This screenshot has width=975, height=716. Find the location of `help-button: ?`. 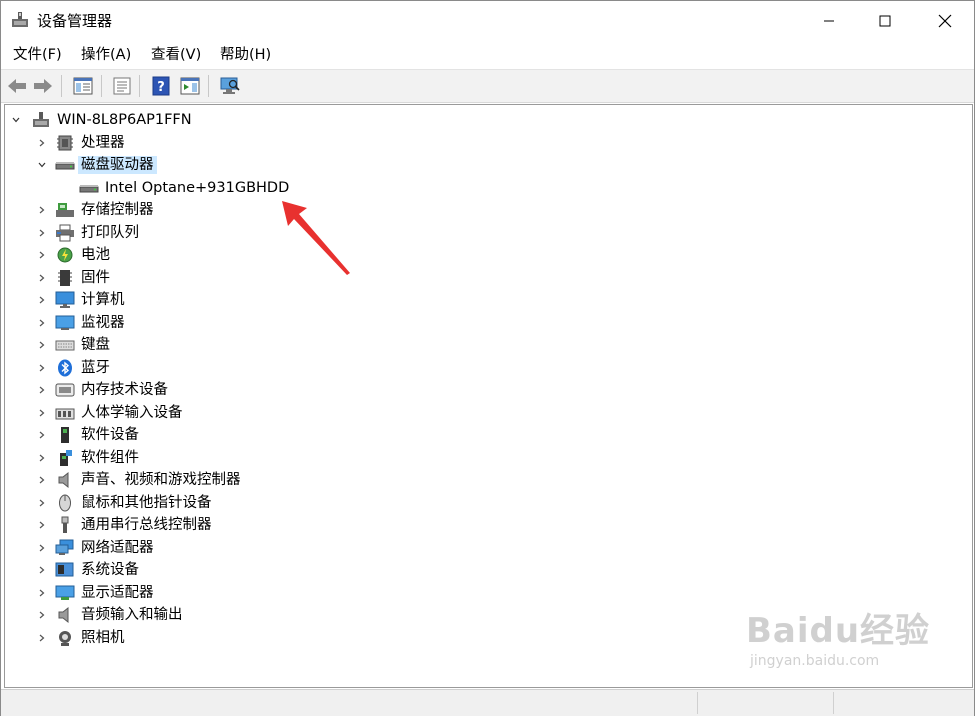

help-button: ? is located at coordinates (161, 86).